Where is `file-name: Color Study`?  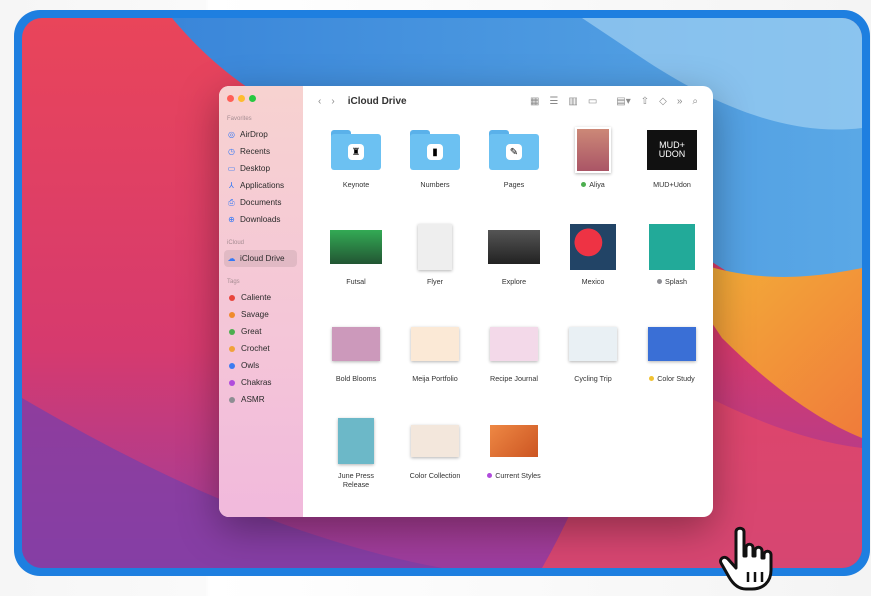
file-name: Color Study is located at coordinates (676, 378).